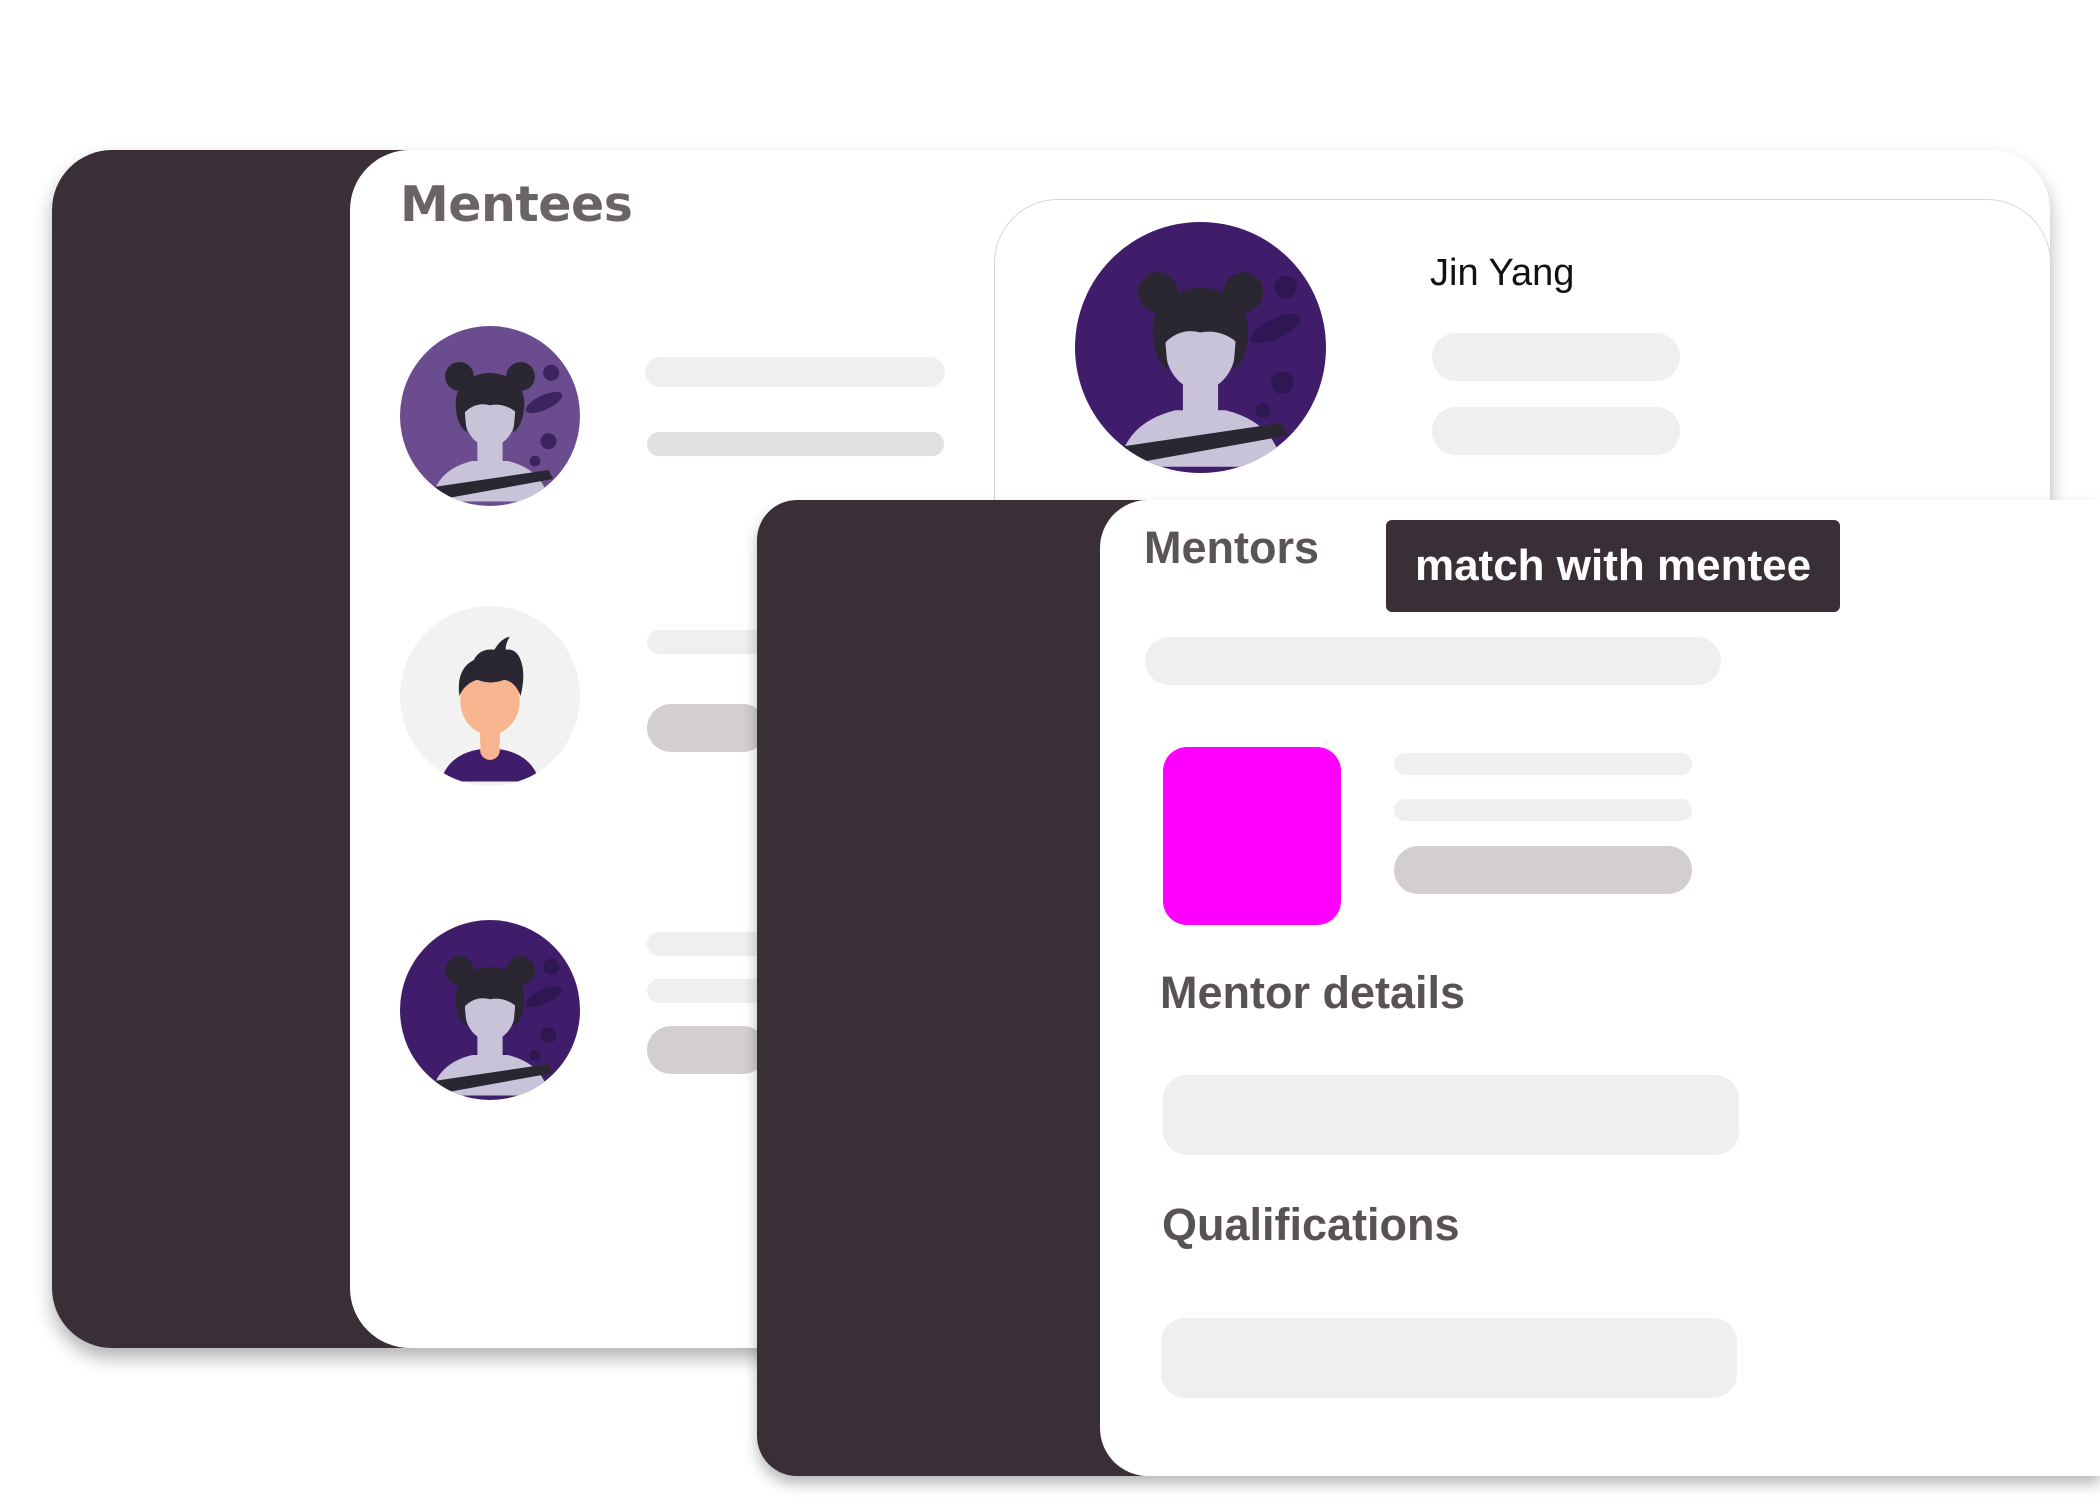  I want to click on mentor-search-placeholder, so click(1433, 661).